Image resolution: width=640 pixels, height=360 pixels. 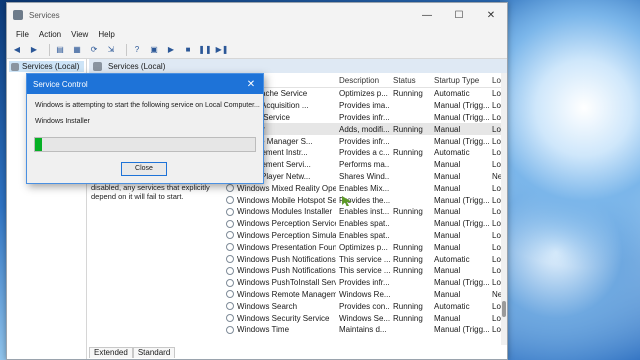 I want to click on window-title: Services, so click(x=44, y=15).